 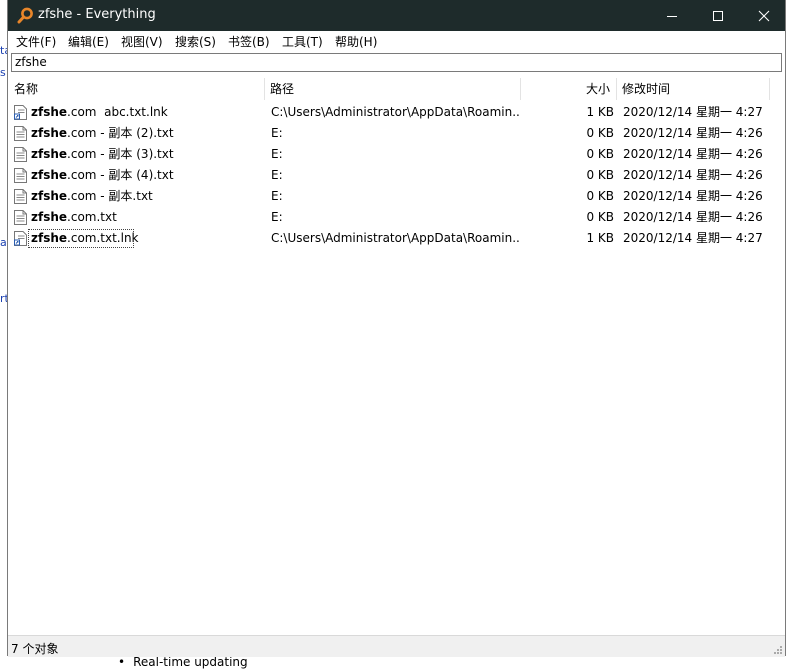 What do you see at coordinates (598, 89) in the screenshot?
I see `column-header-size: 大小` at bounding box center [598, 89].